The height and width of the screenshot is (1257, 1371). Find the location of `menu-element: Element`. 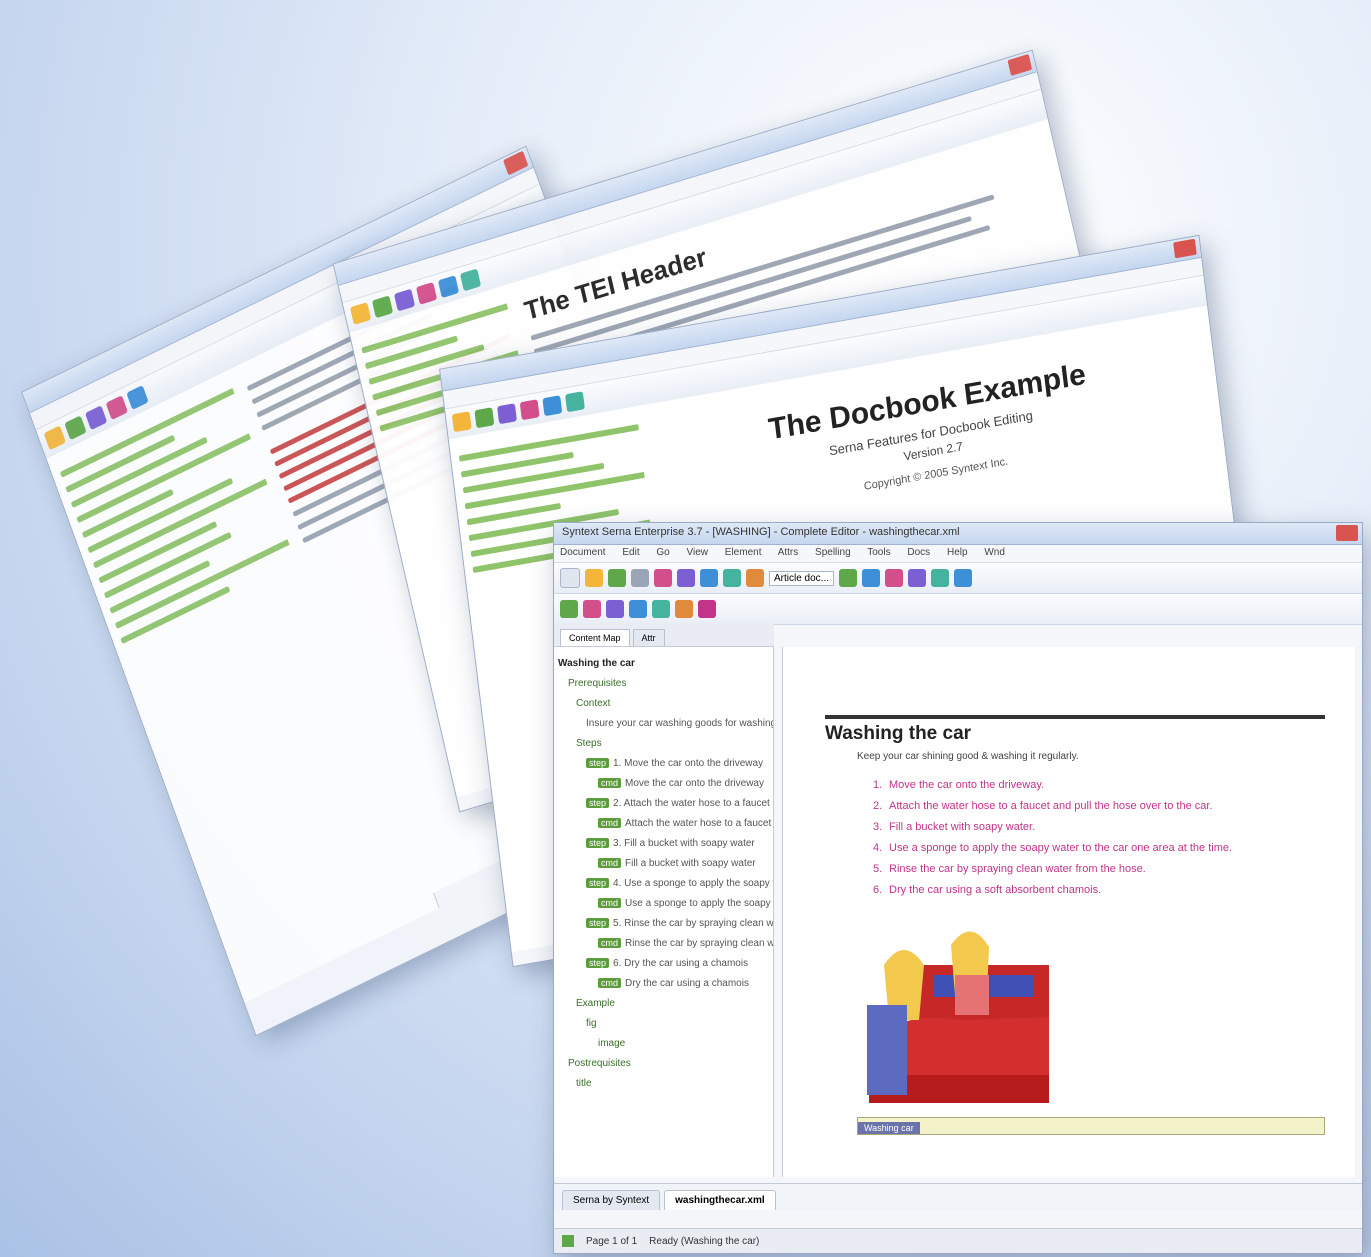

menu-element: Element is located at coordinates (743, 552).